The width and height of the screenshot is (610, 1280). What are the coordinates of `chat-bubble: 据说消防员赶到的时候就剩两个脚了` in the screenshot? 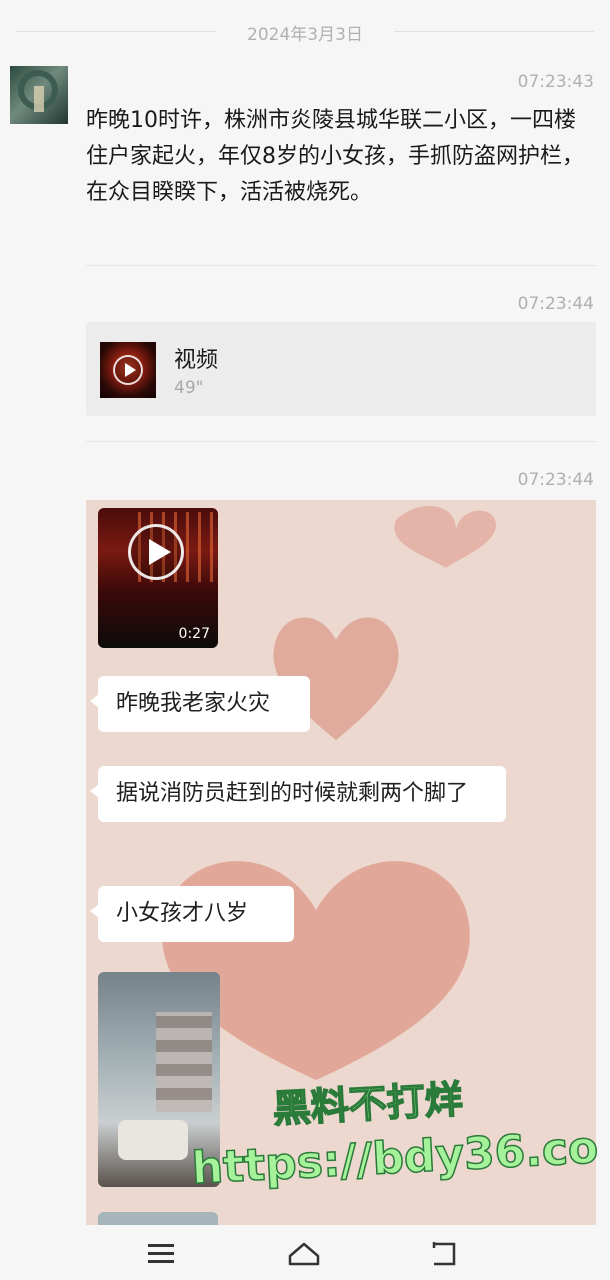 It's located at (298, 794).